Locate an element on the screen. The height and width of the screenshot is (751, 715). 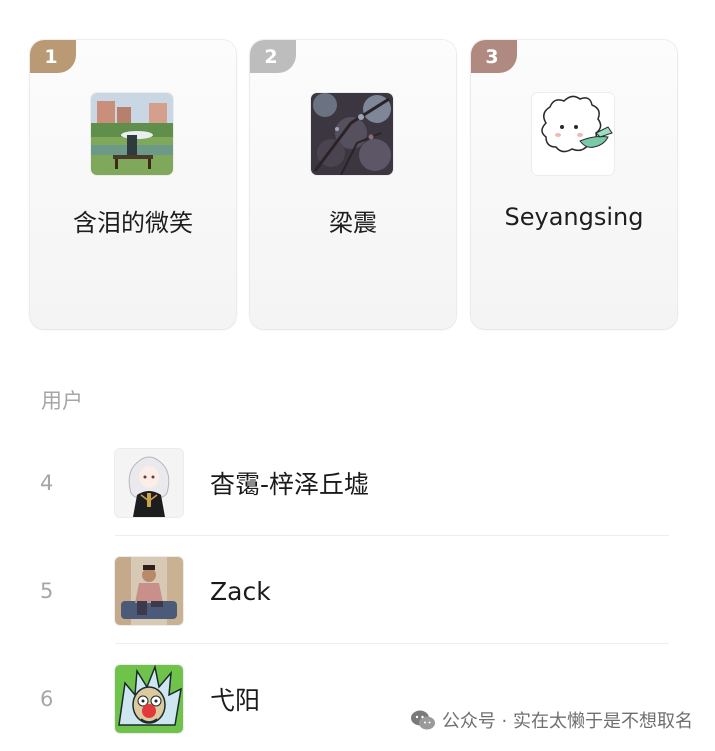
rank-badge-2: 2 is located at coordinates (273, 56).